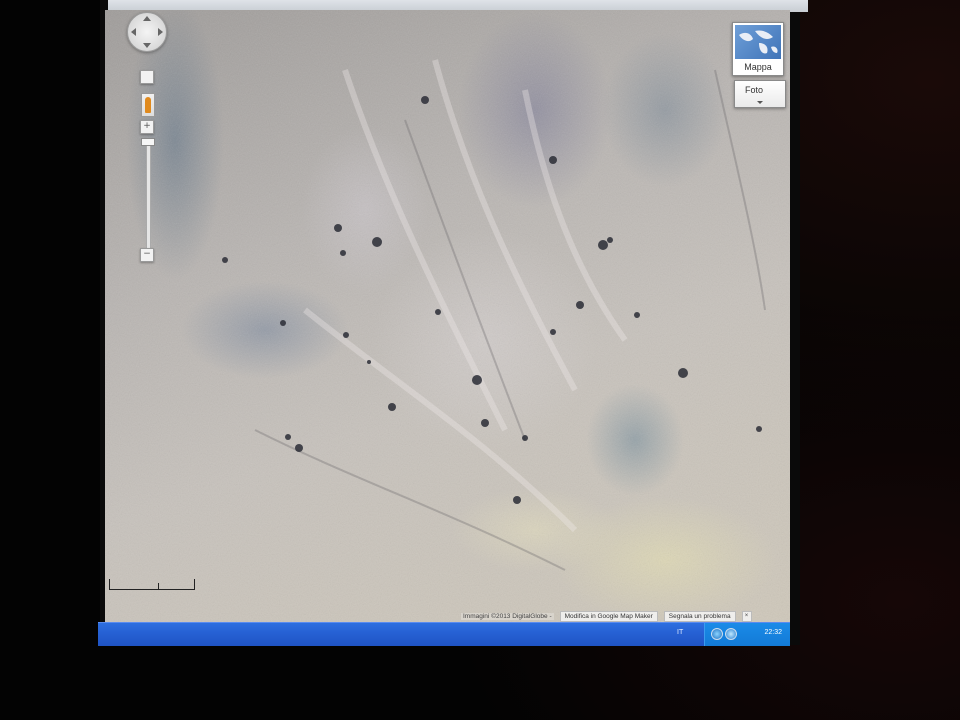 This screenshot has width=960, height=720. Describe the element at coordinates (148, 142) in the screenshot. I see `zoom-slider-handle` at that location.